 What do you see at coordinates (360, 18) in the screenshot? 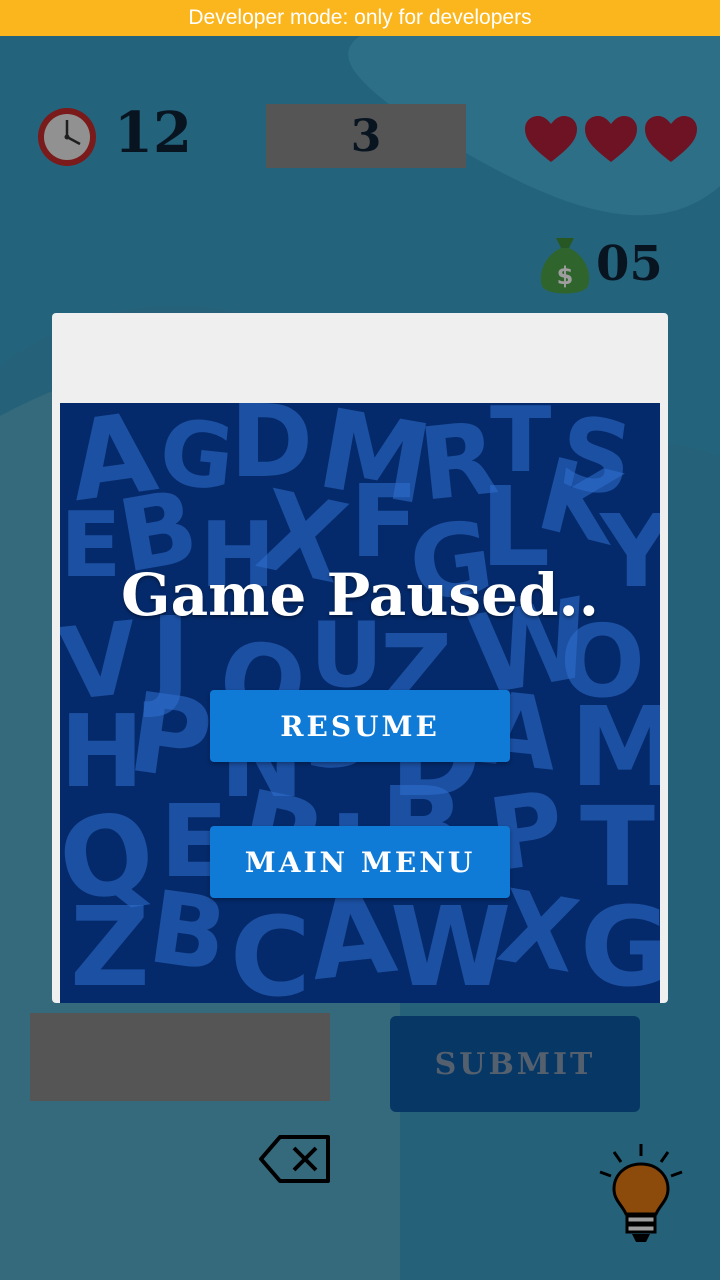
I see `developer-mode-banner: Developer mode: only for developers` at bounding box center [360, 18].